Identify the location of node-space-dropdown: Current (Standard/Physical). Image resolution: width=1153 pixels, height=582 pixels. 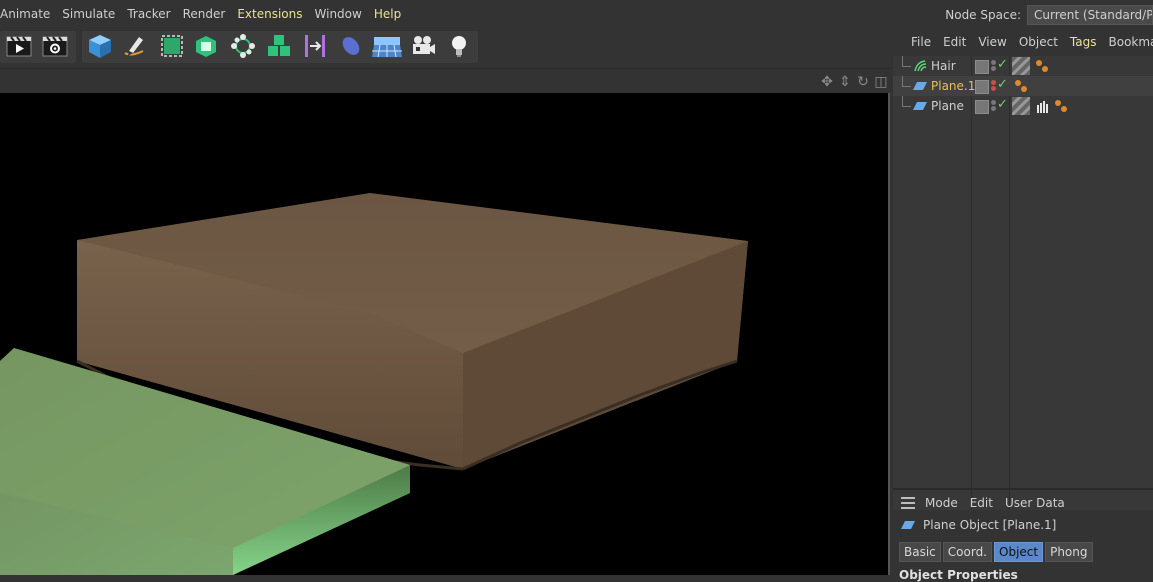
(1090, 15).